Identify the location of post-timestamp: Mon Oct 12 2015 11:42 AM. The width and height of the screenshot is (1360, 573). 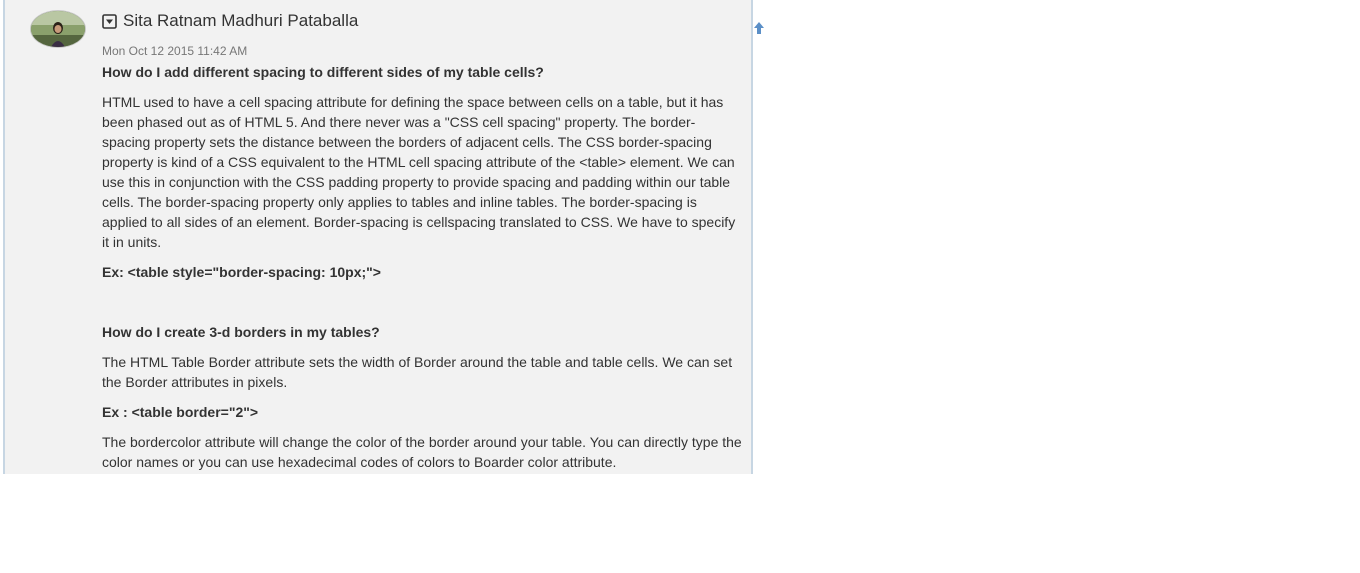
(175, 51).